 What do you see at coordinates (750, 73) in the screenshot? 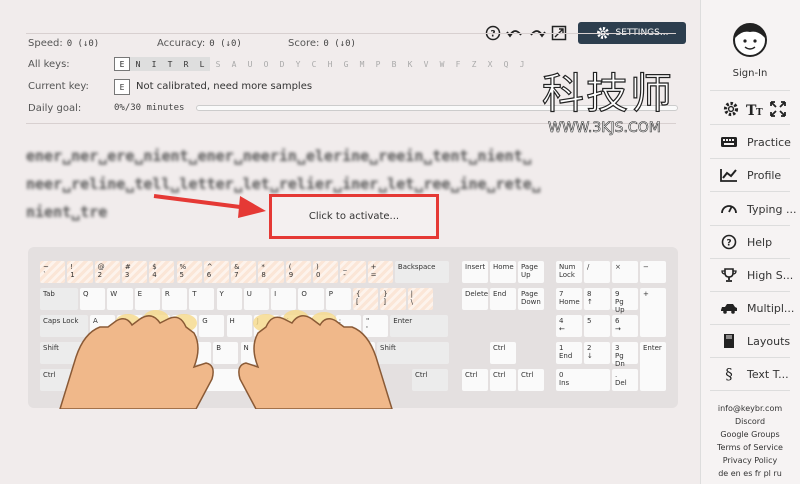
I see `sign-in-link: Sign-In` at bounding box center [750, 73].